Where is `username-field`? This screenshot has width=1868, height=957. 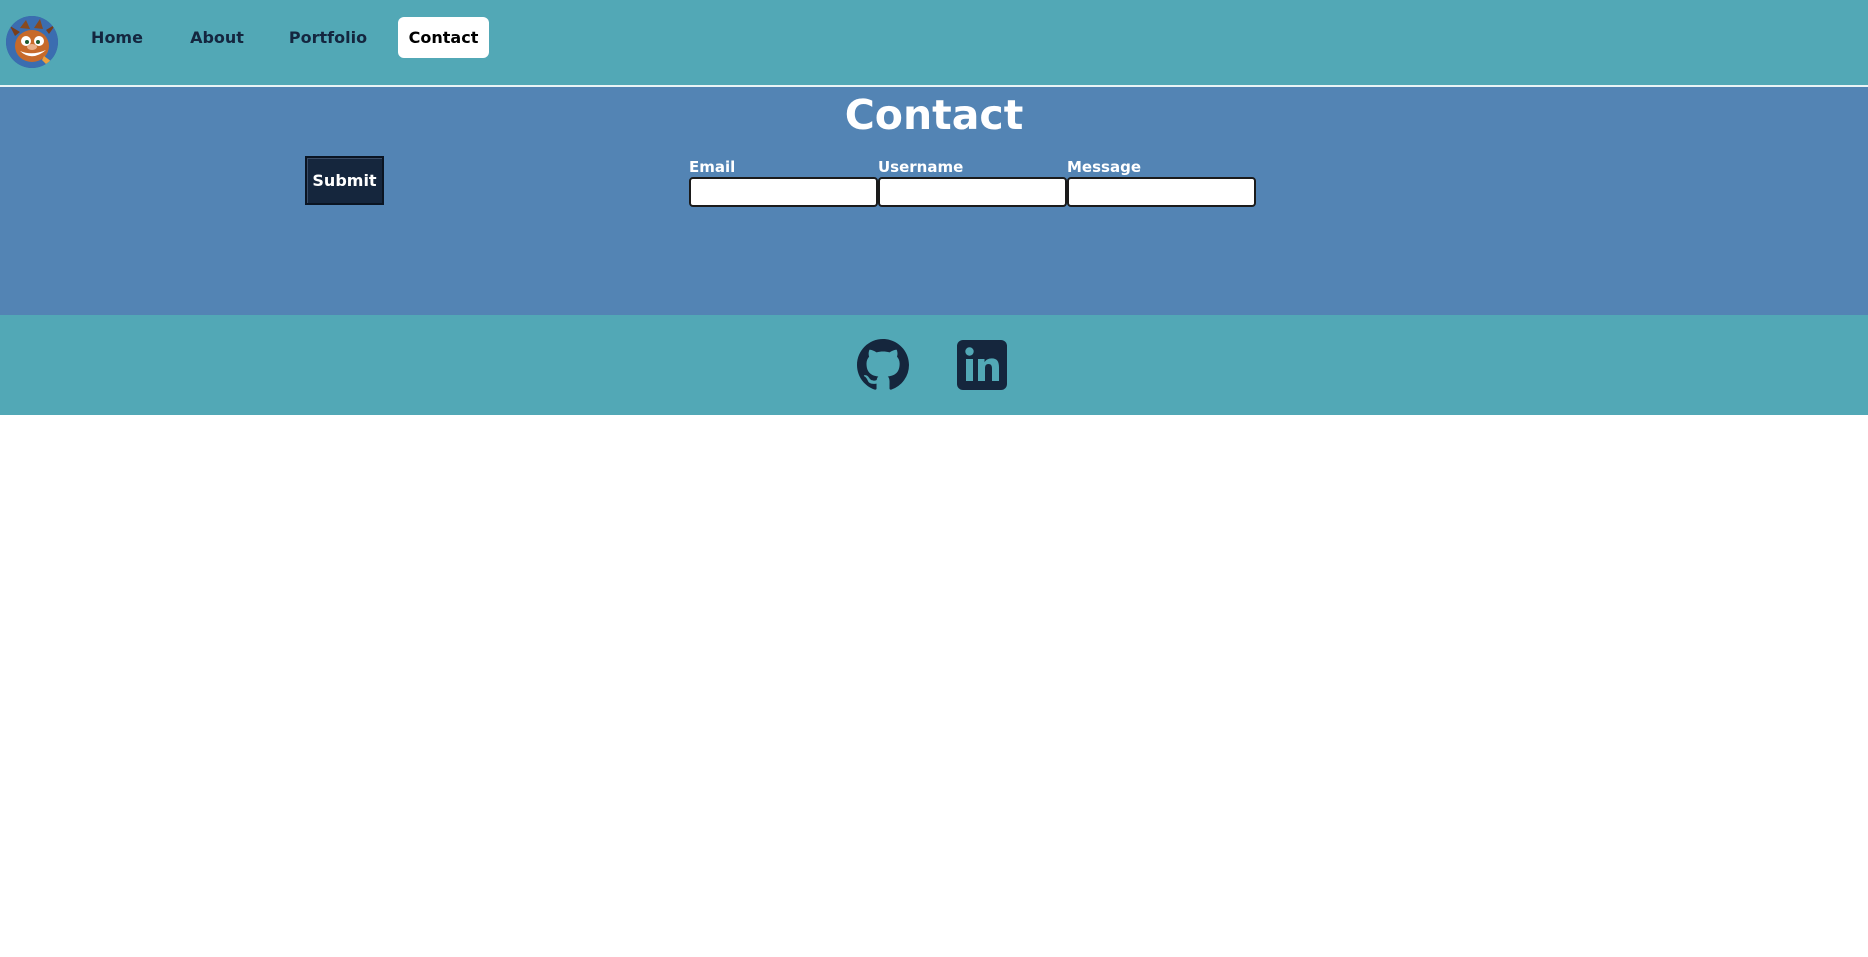 username-field is located at coordinates (972, 192).